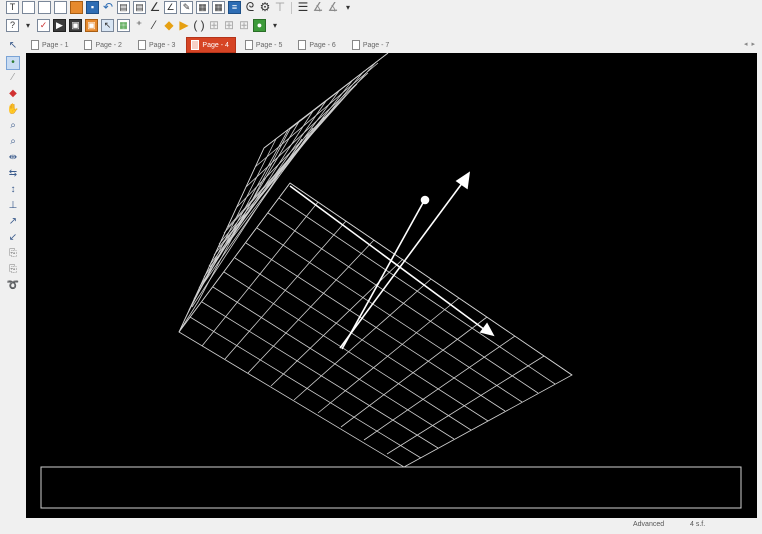 The height and width of the screenshot is (534, 762). What do you see at coordinates (280, 7) in the screenshot?
I see `filter-icon: ⊤` at bounding box center [280, 7].